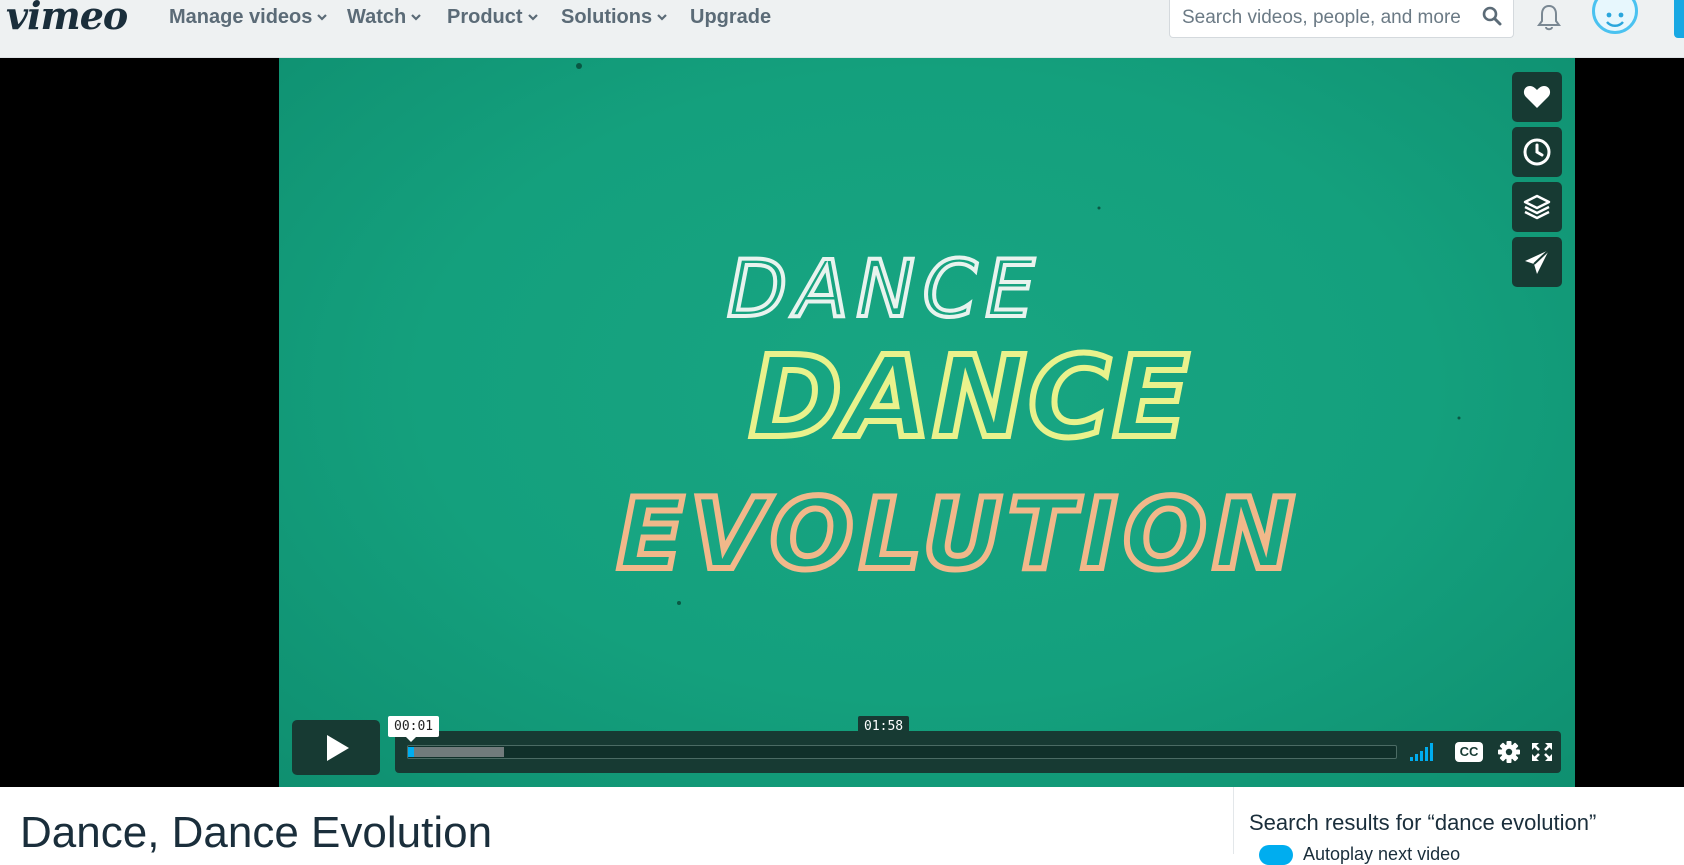  I want to click on nav-solutions: Solutions, so click(614, 17).